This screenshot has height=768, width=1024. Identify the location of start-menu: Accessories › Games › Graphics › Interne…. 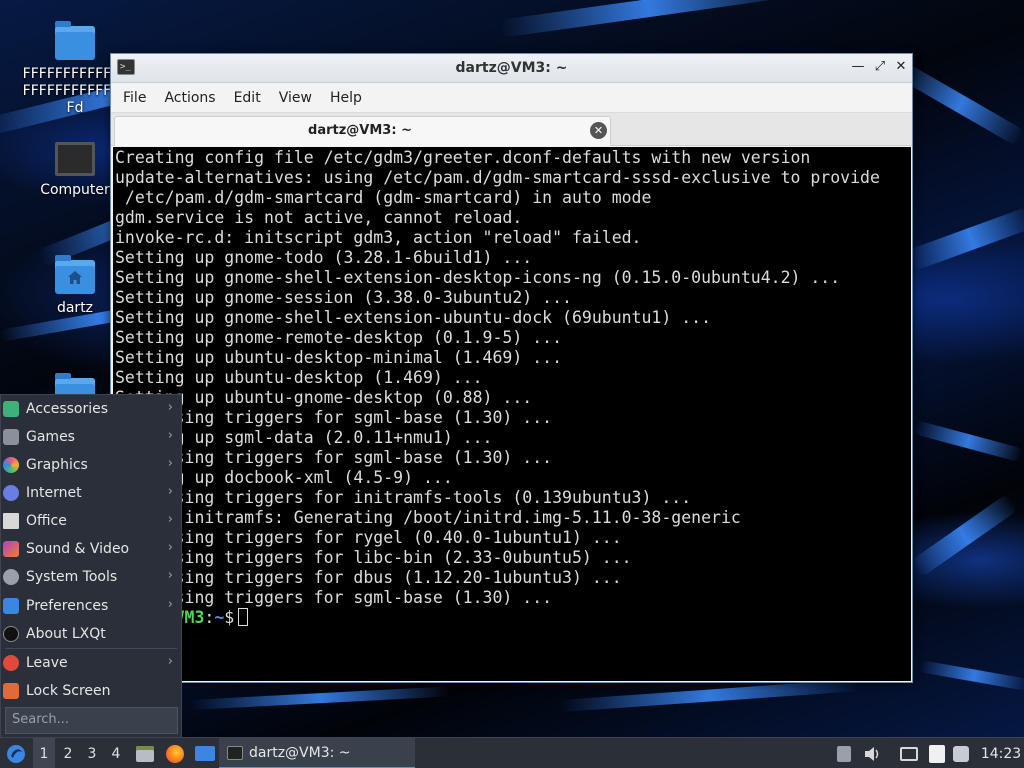
(91, 566).